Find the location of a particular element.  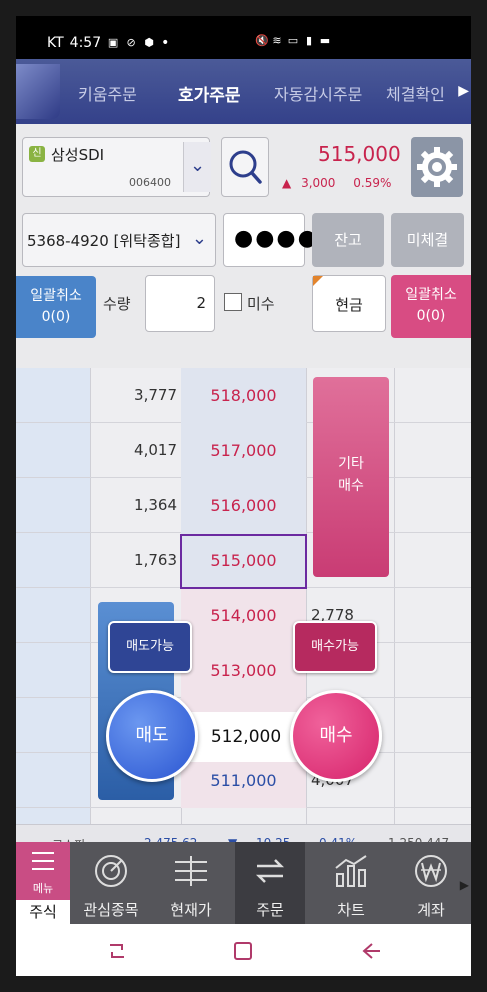

ask-row: 1,364 516,000 is located at coordinates (243, 505).